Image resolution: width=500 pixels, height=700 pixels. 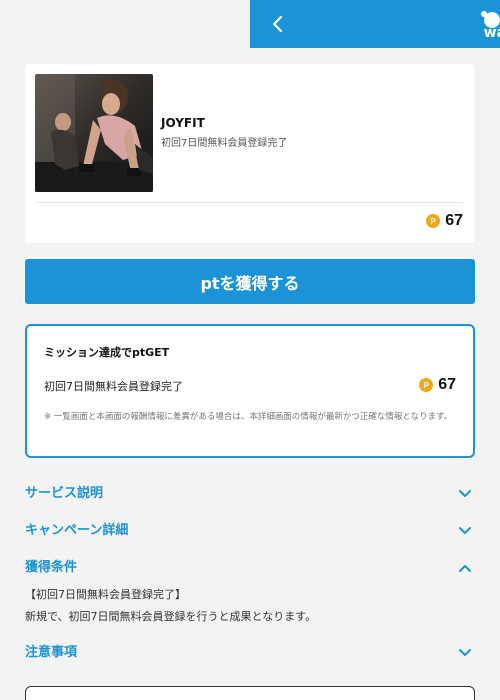 I want to click on back-button, so click(x=278, y=24).